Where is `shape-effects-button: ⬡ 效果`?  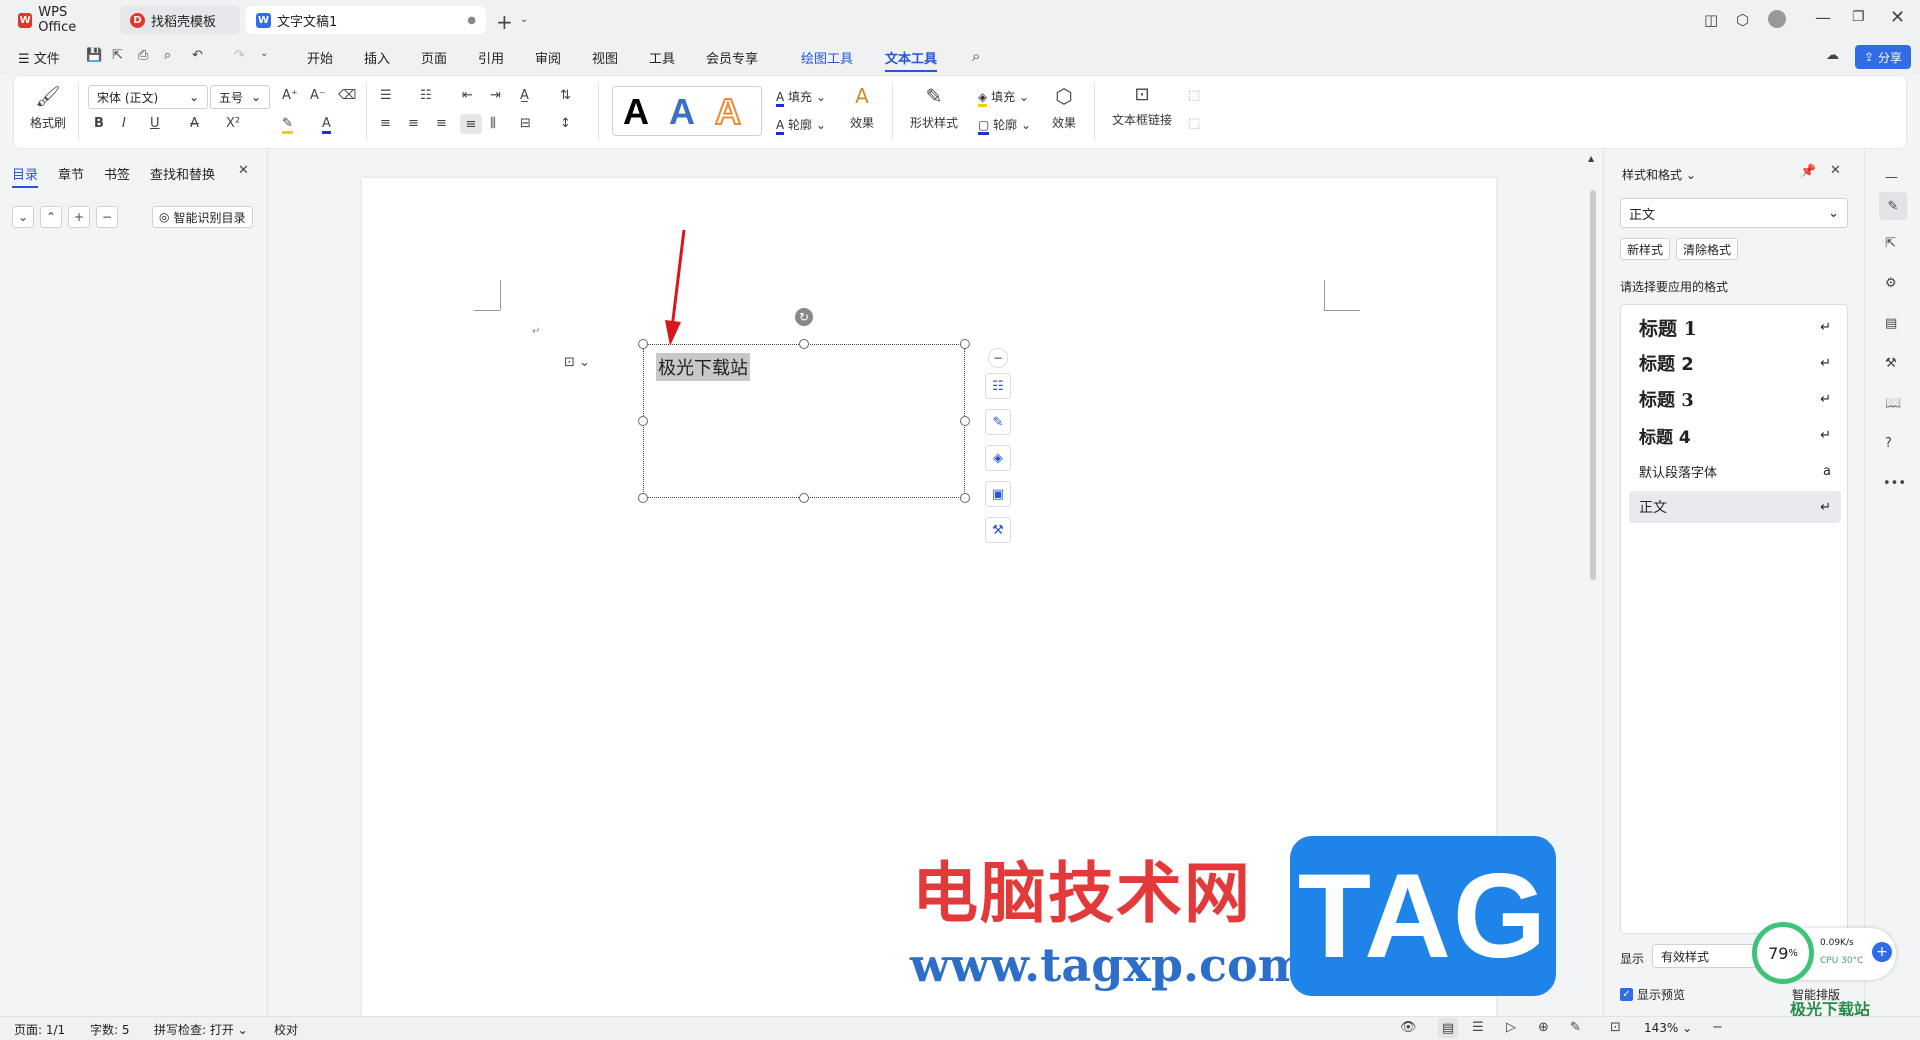
shape-effects-button: ⬡ 效果 is located at coordinates (1064, 110).